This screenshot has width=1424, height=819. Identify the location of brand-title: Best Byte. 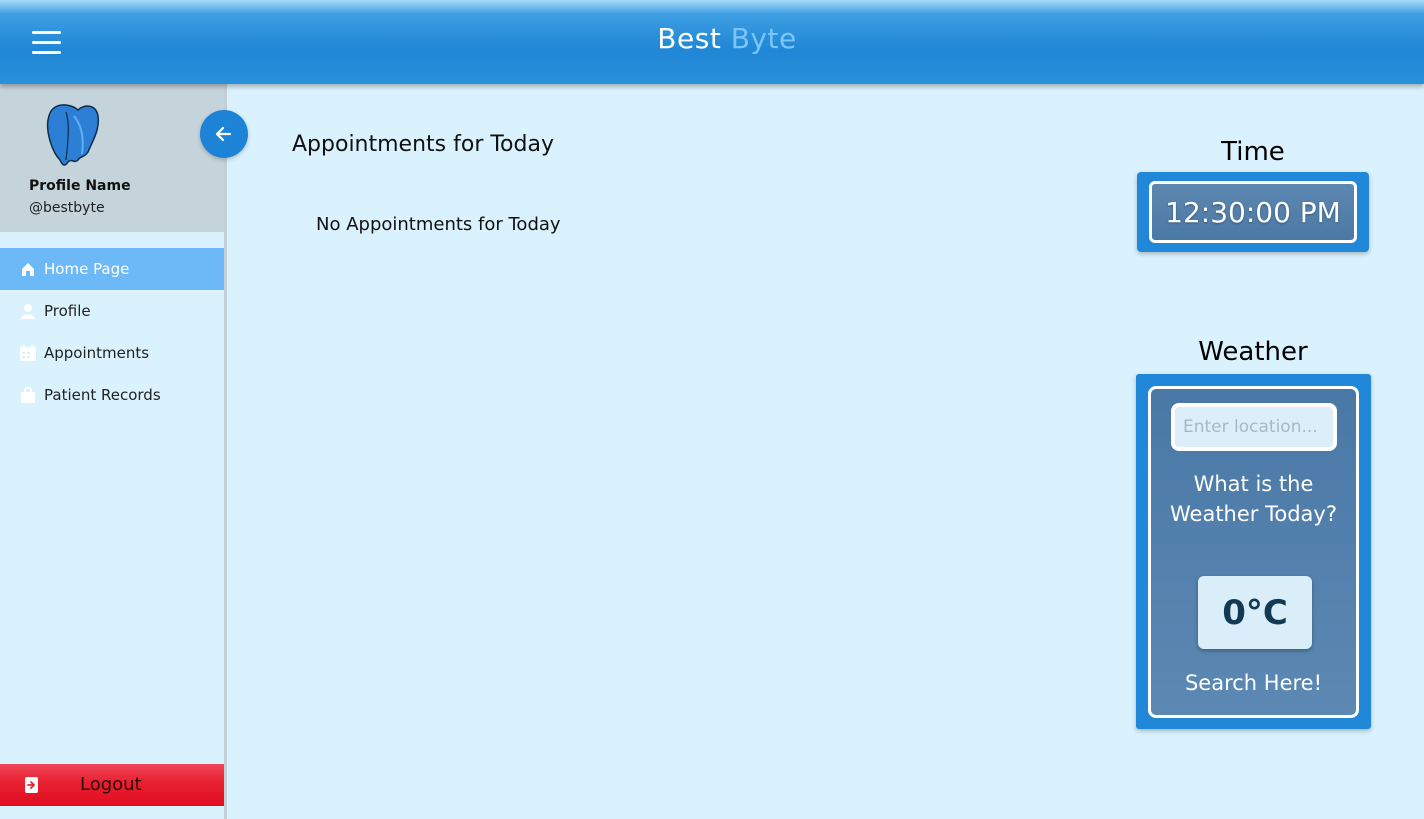
(712, 38).